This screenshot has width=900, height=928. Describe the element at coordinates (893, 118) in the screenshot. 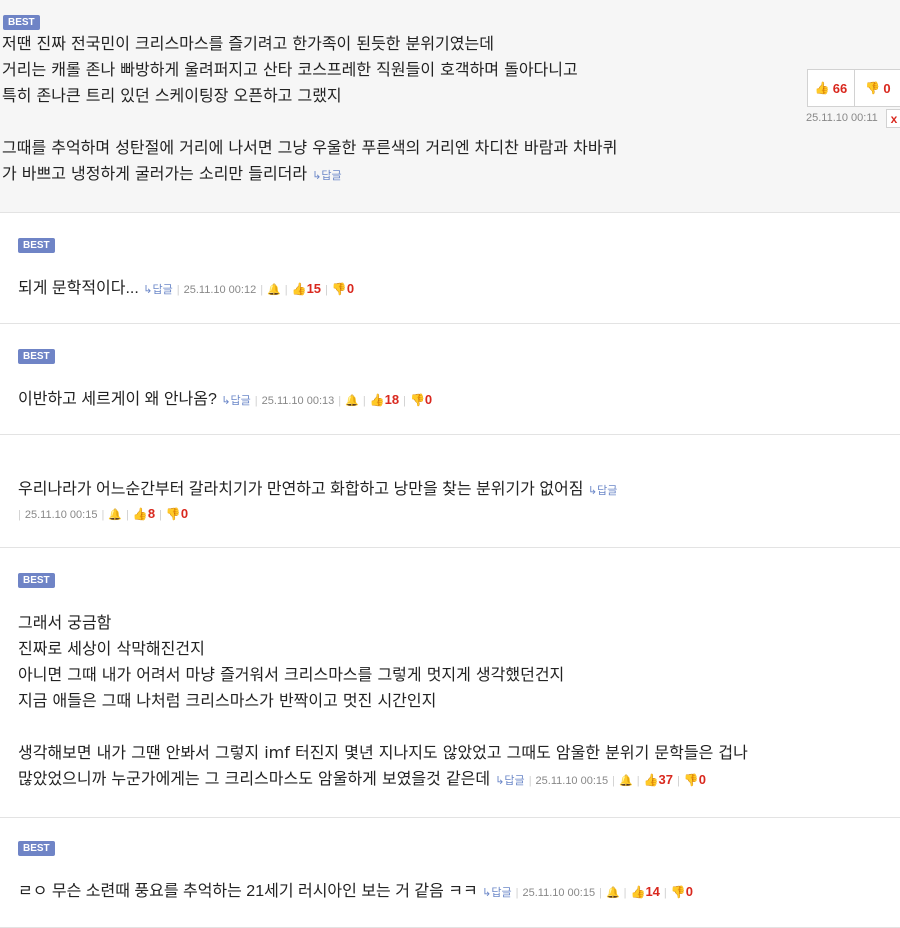

I see `delete-button: x` at that location.